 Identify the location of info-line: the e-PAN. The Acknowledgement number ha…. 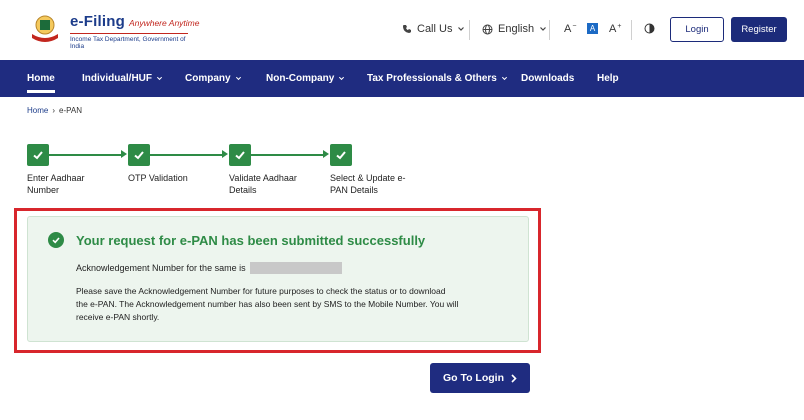
(267, 304).